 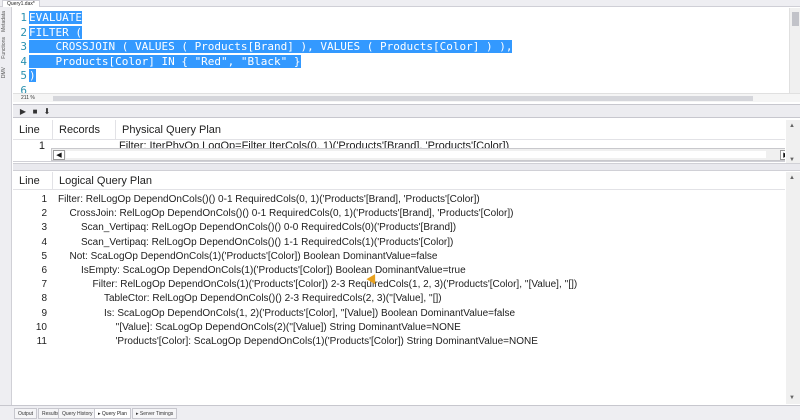 I want to click on row-line-number: 6, so click(x=44, y=270).